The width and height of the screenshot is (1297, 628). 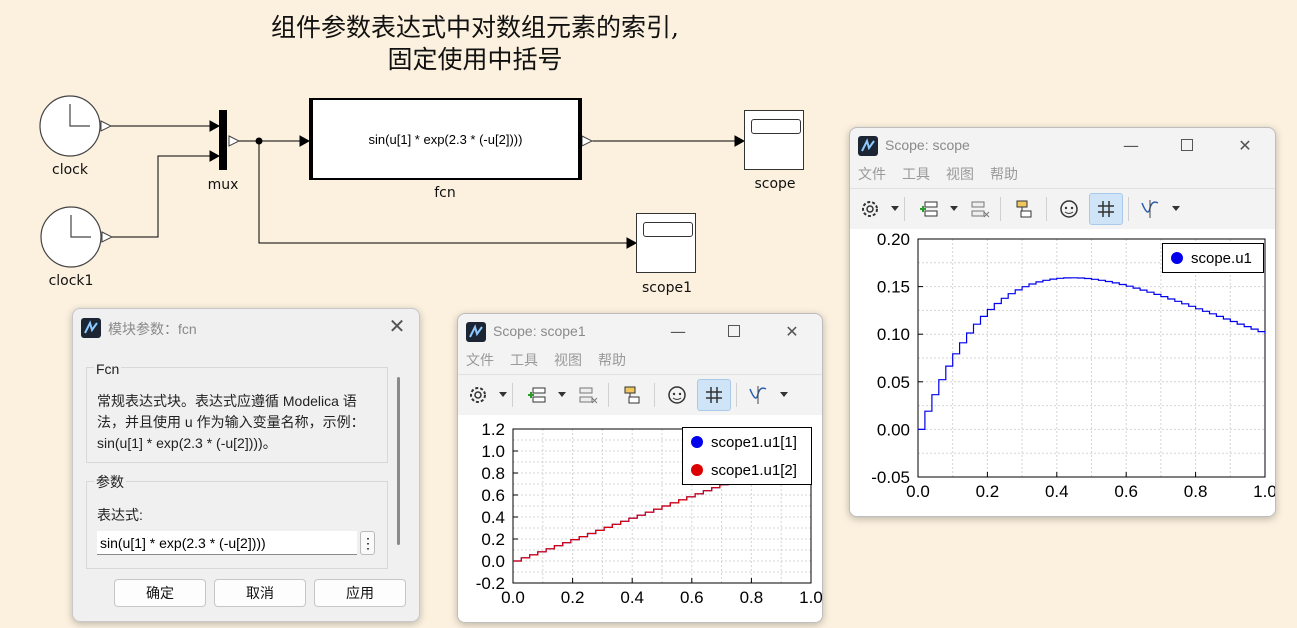 I want to click on ok-button: 确定, so click(x=160, y=593).